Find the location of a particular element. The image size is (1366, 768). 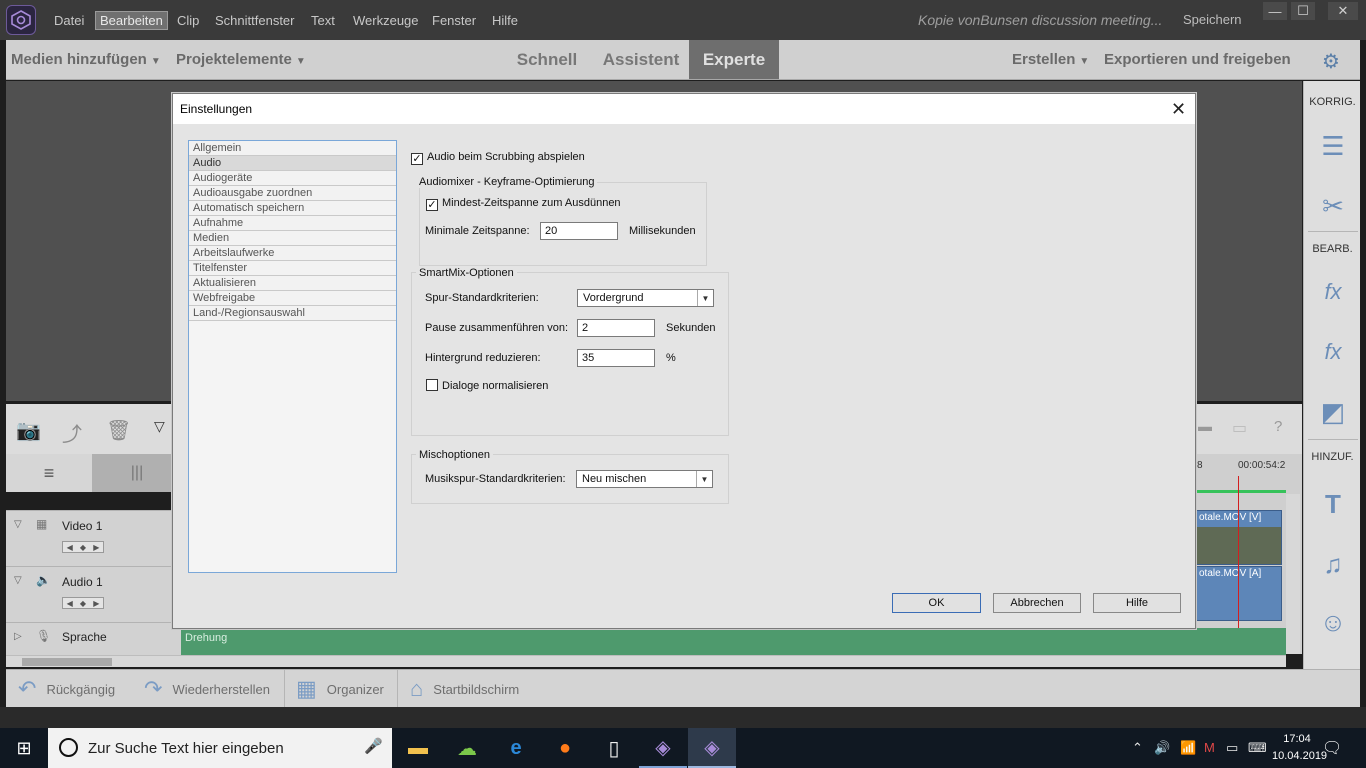

wifi-icon: 📶 is located at coordinates (1188, 748).